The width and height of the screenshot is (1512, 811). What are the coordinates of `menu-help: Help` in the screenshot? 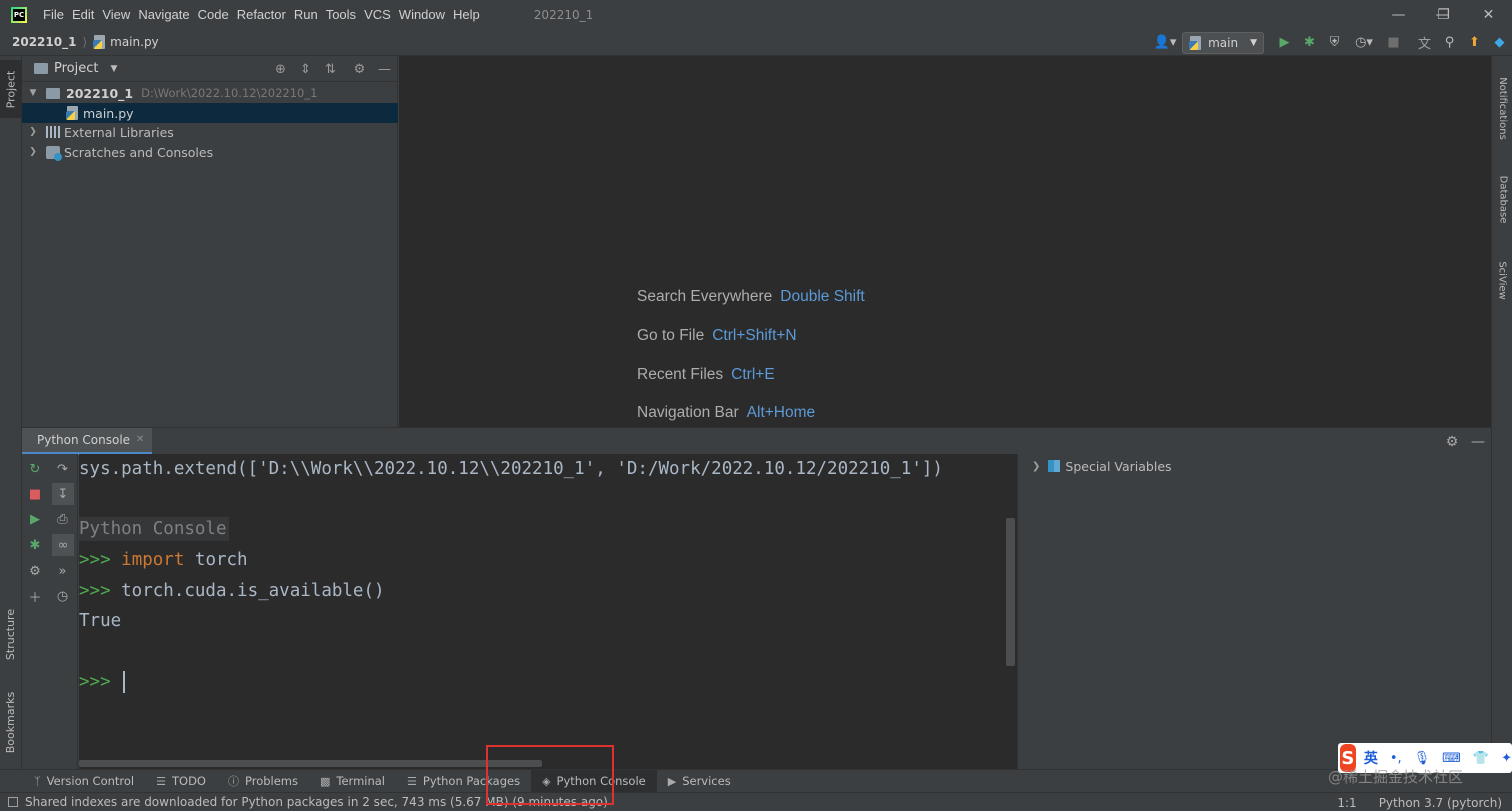 It's located at (466, 14).